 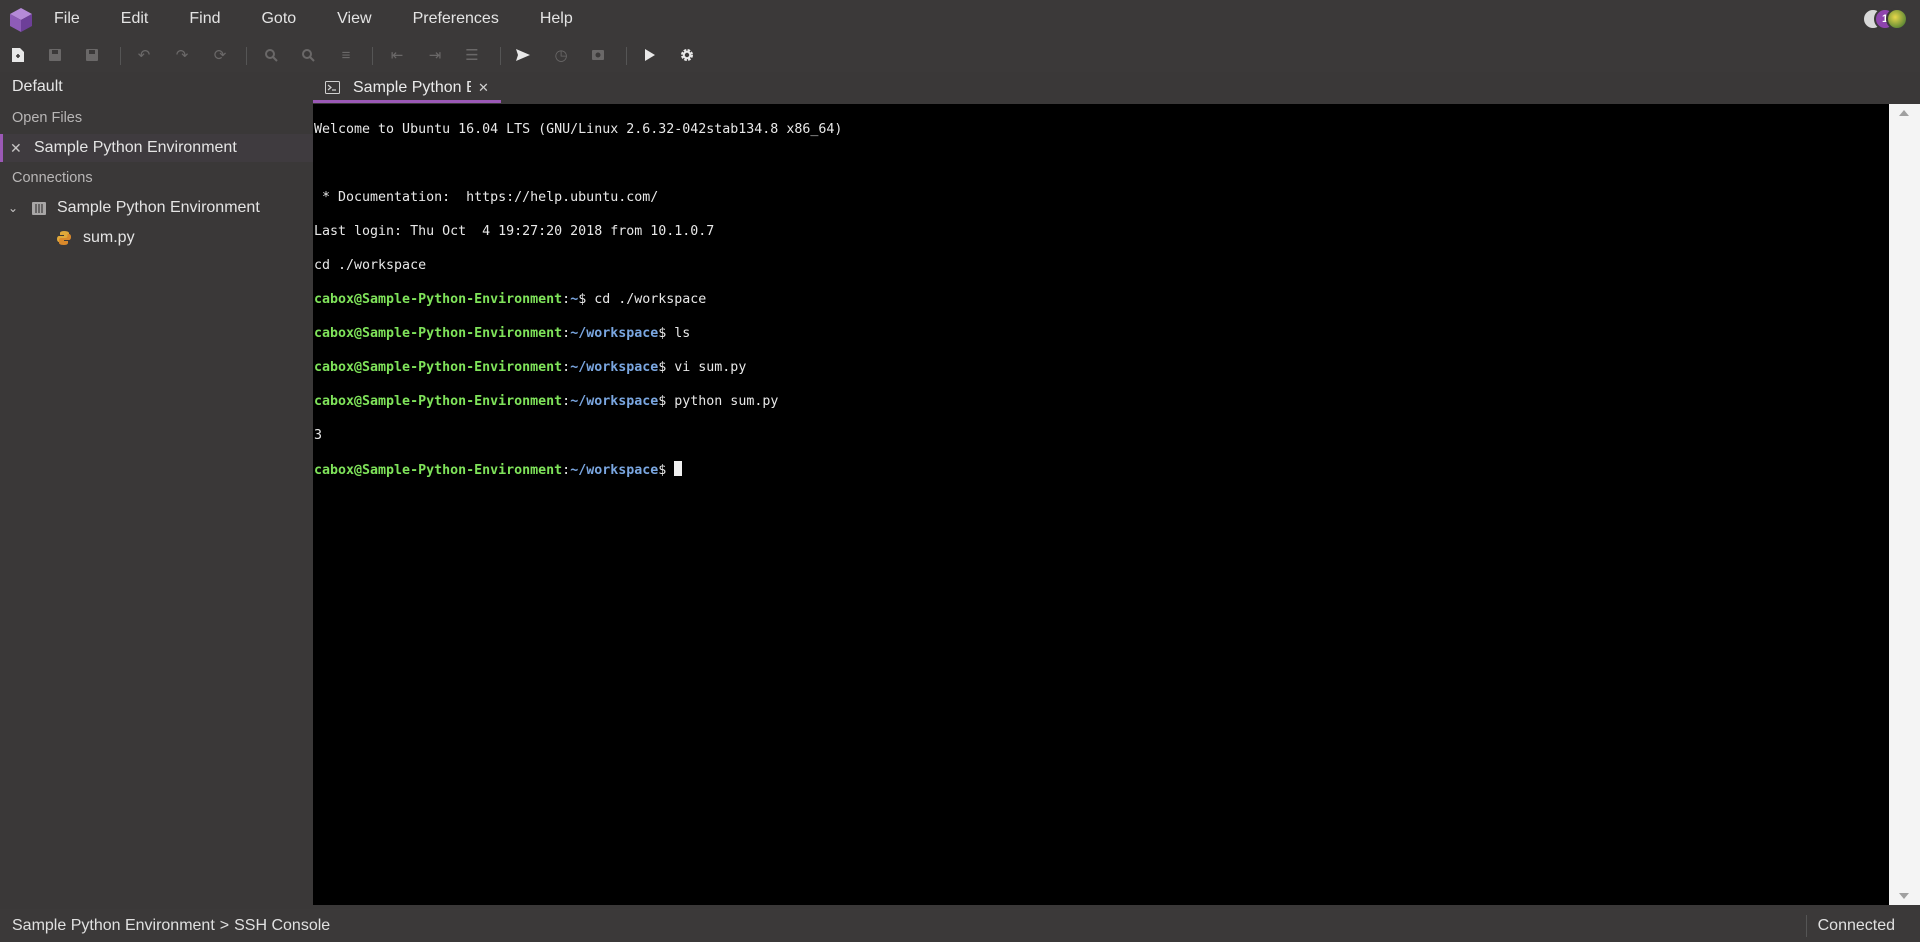 What do you see at coordinates (282, 926) in the screenshot?
I see `breadcrumb-console: SSH Console` at bounding box center [282, 926].